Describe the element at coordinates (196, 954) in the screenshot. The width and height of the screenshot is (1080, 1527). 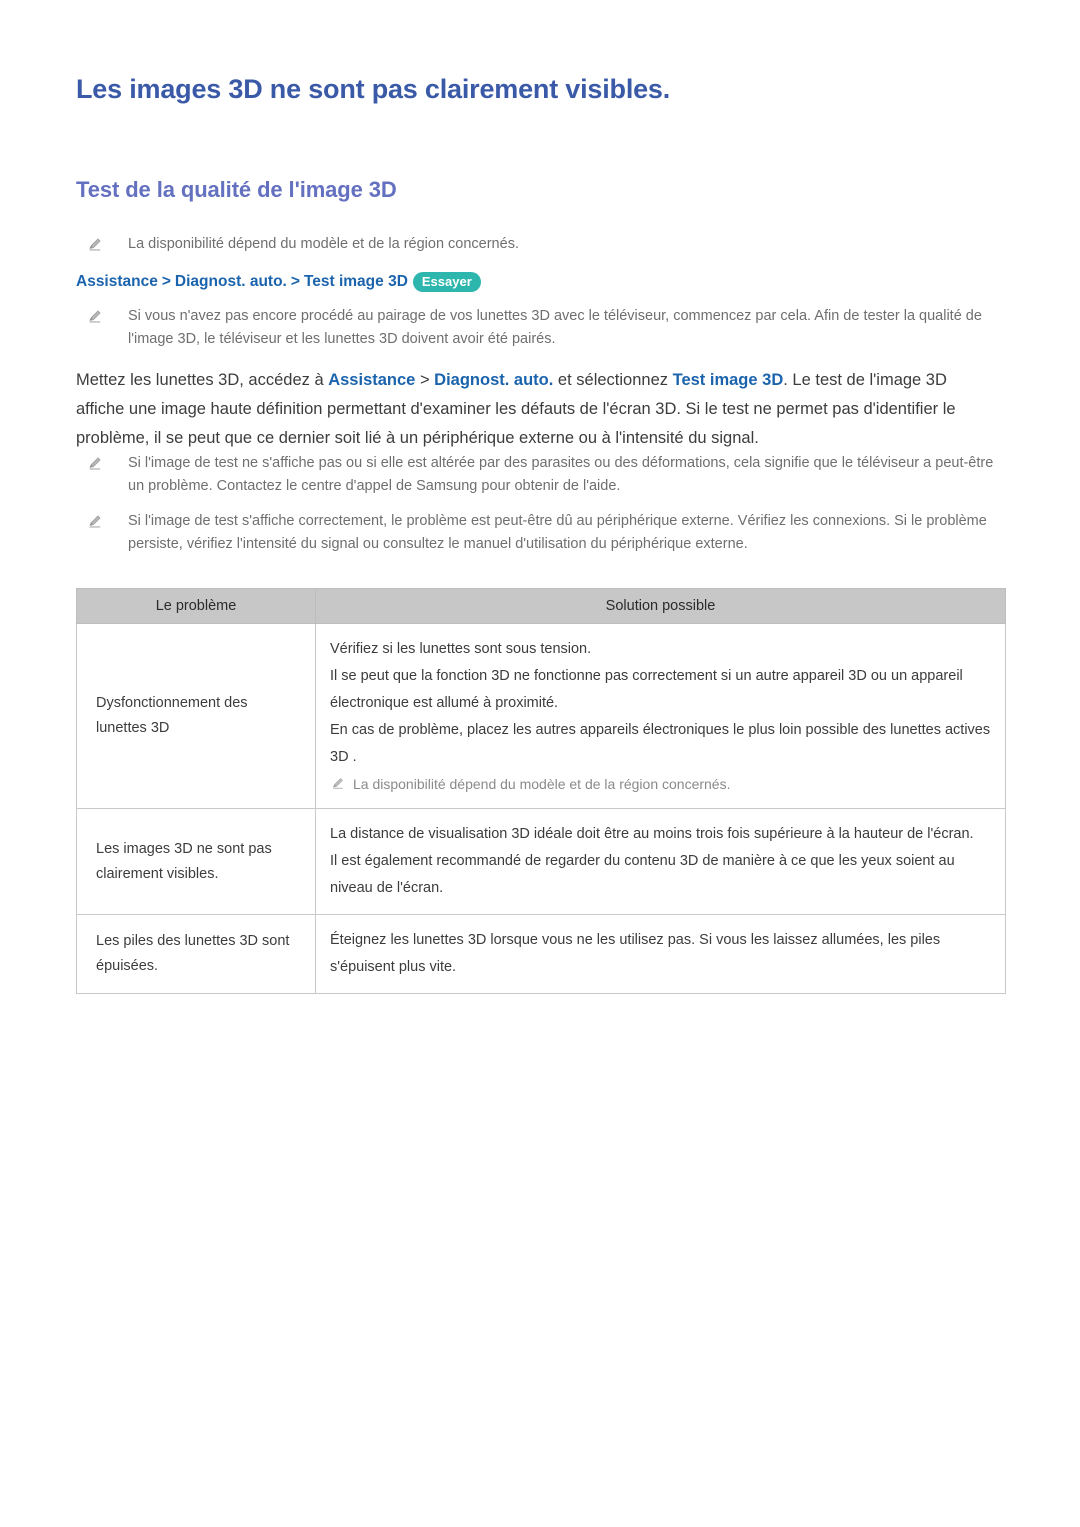
I see `table-cell-problem: Les piles des lunettes 3D sont épuisées.` at that location.